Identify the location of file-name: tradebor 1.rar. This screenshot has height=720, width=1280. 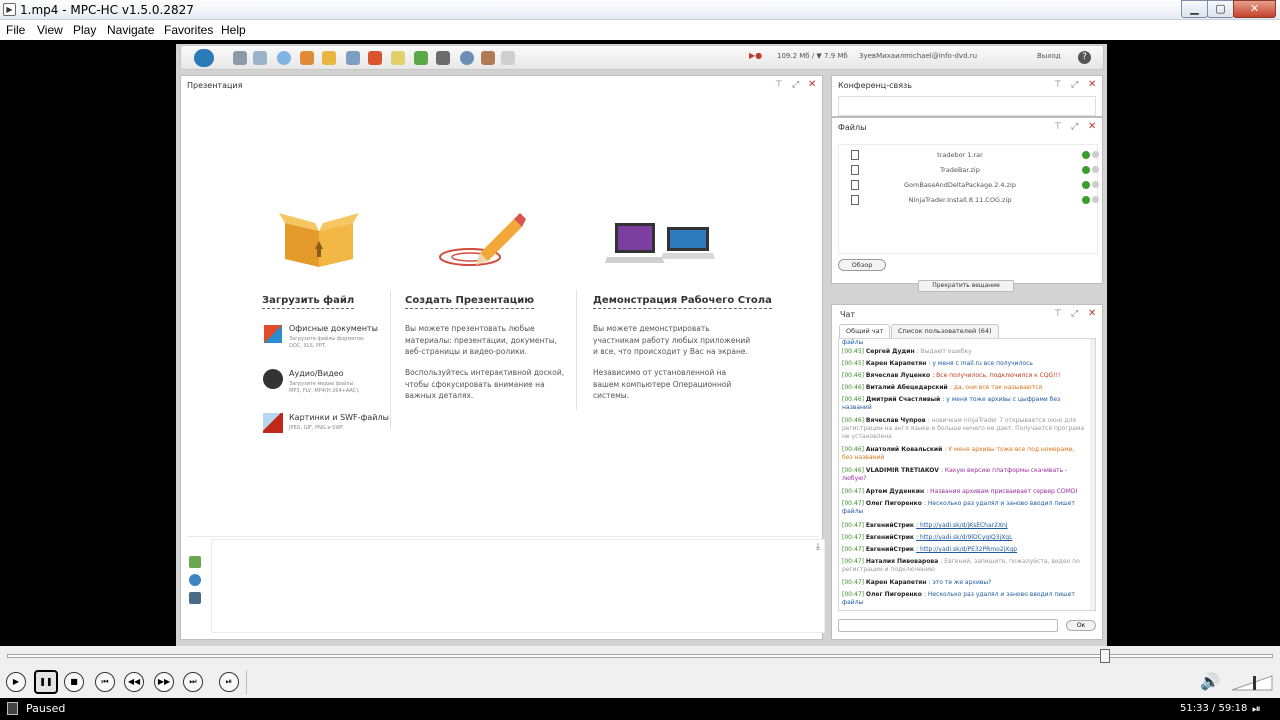
(960, 155).